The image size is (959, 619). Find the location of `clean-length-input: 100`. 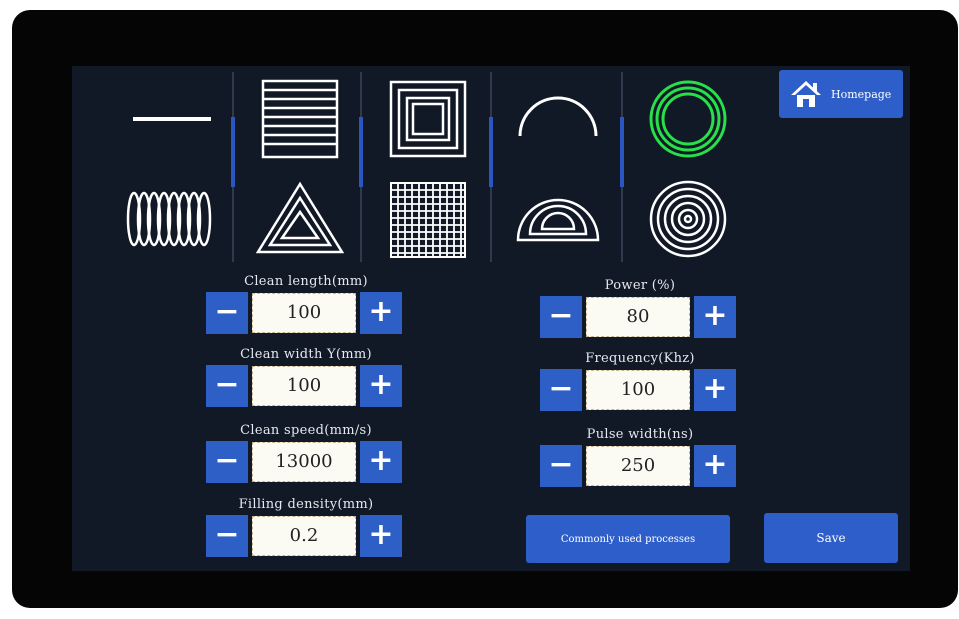

clean-length-input: 100 is located at coordinates (304, 313).